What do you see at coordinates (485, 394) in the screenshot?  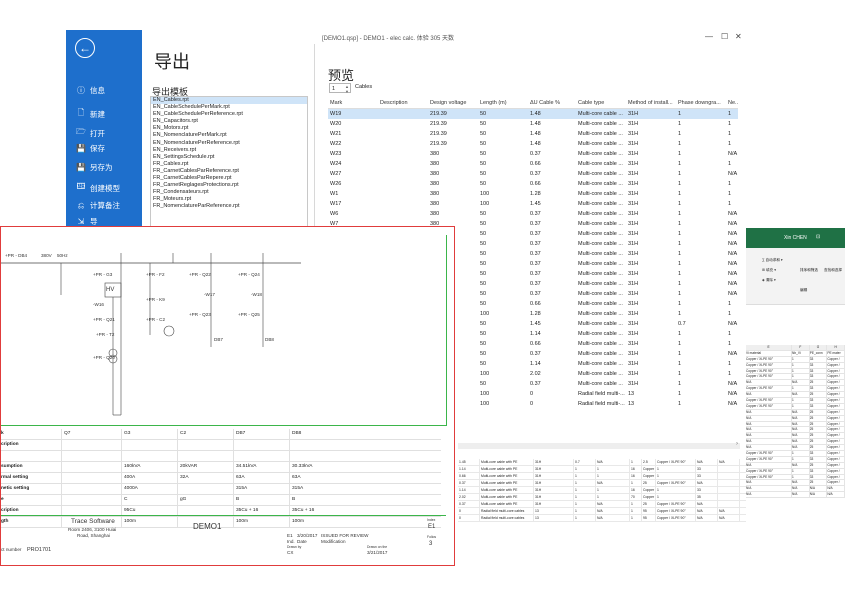 I see `table-cell: 100` at bounding box center [485, 394].